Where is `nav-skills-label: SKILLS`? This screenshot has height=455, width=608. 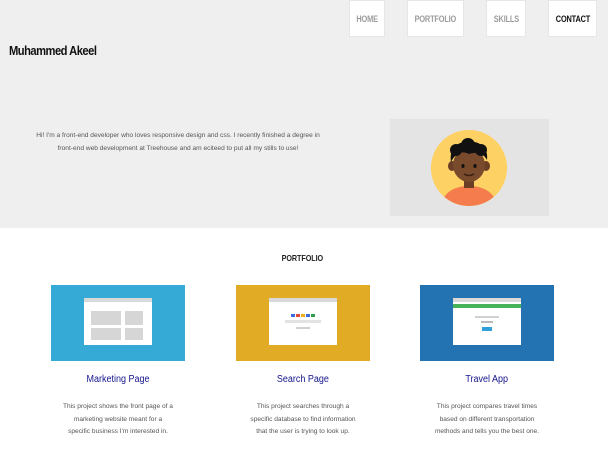 nav-skills-label: SKILLS is located at coordinates (506, 18).